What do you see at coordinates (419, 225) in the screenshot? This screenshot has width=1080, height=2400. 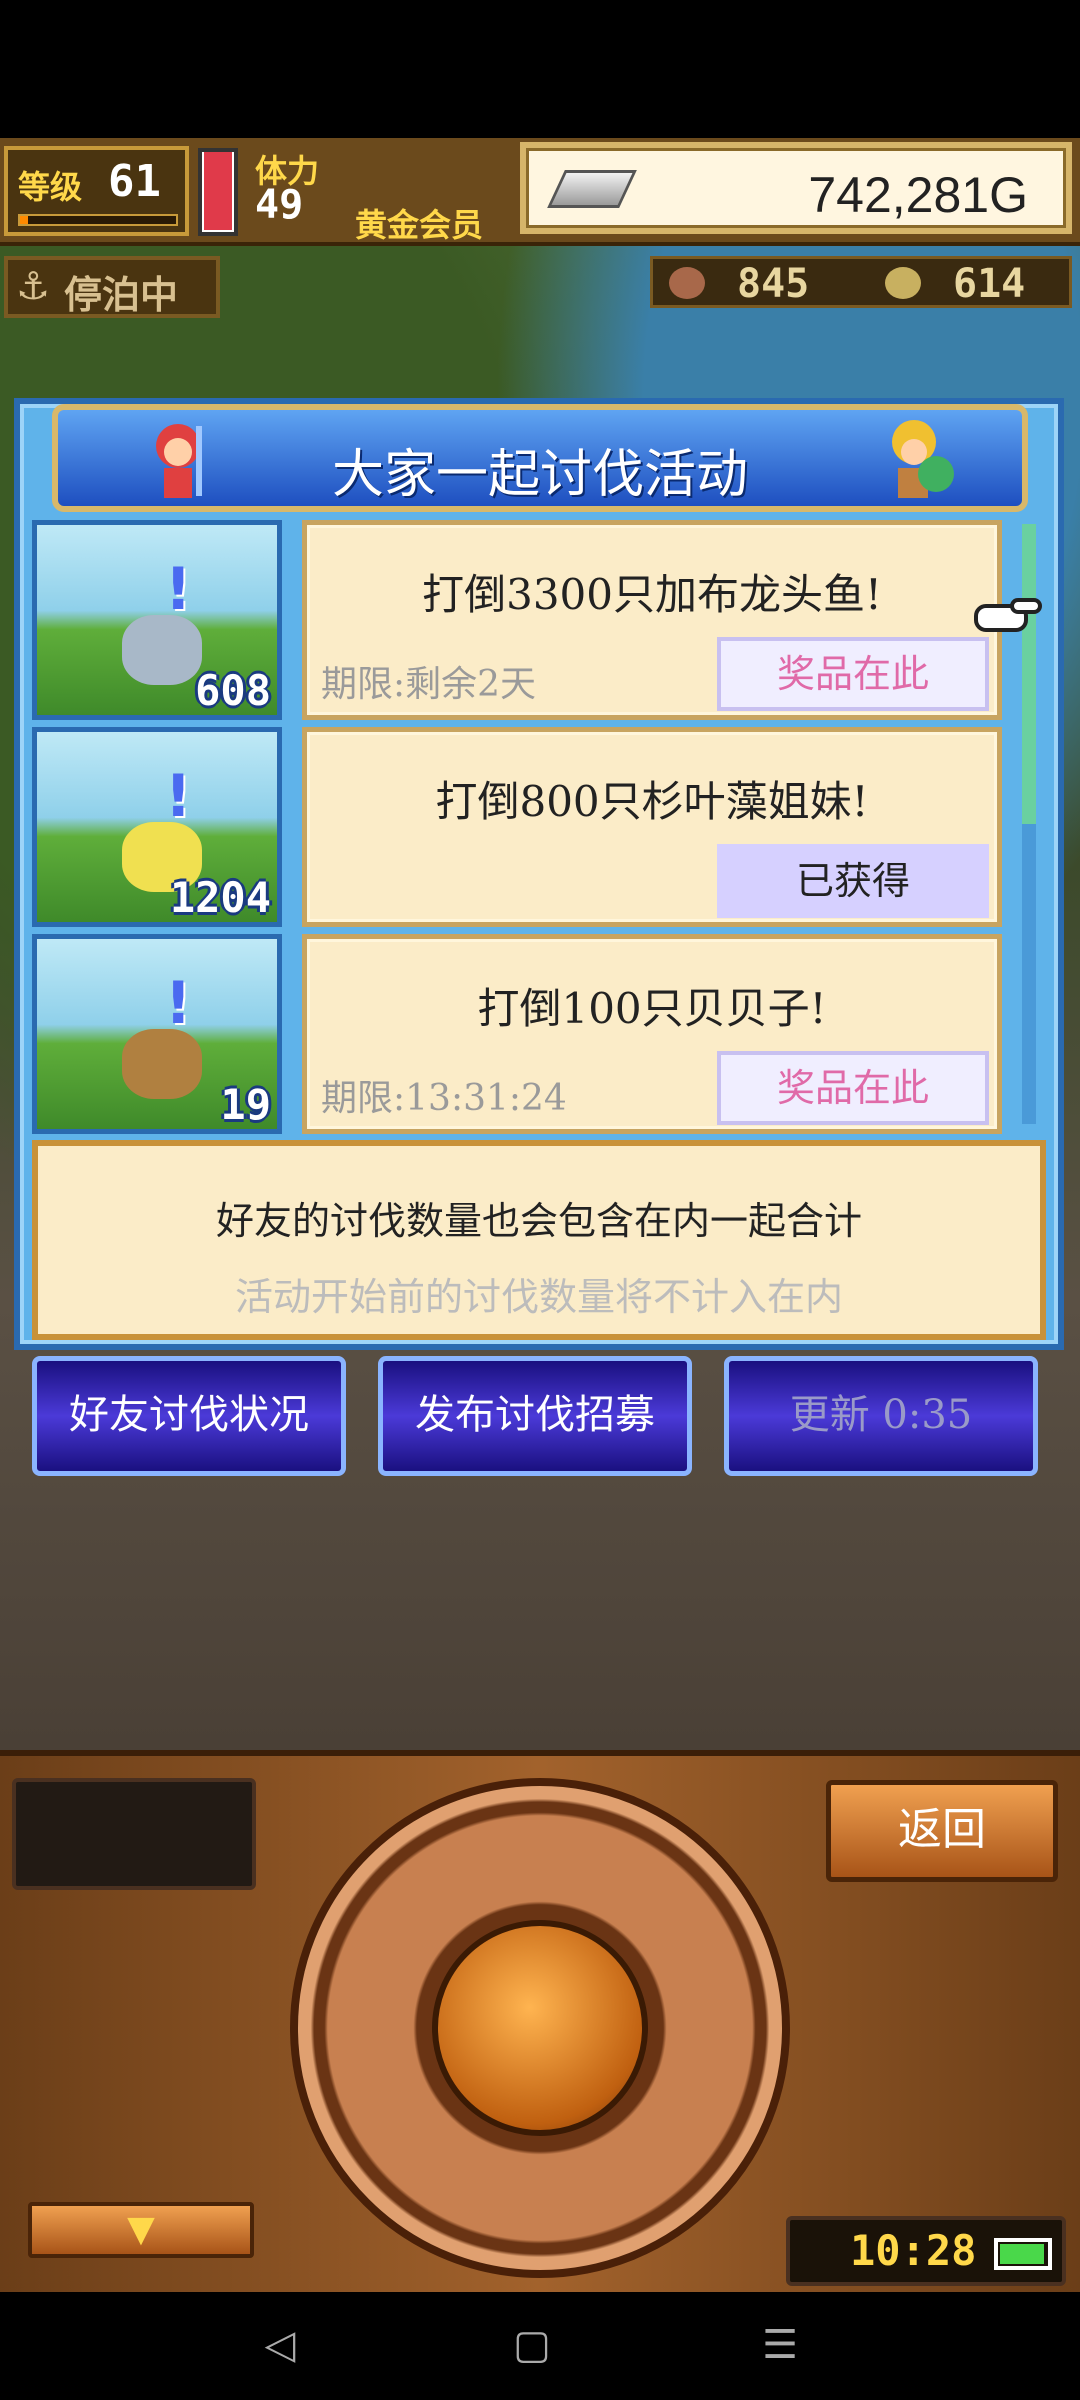 I see `membership-badge: 黄金会员` at bounding box center [419, 225].